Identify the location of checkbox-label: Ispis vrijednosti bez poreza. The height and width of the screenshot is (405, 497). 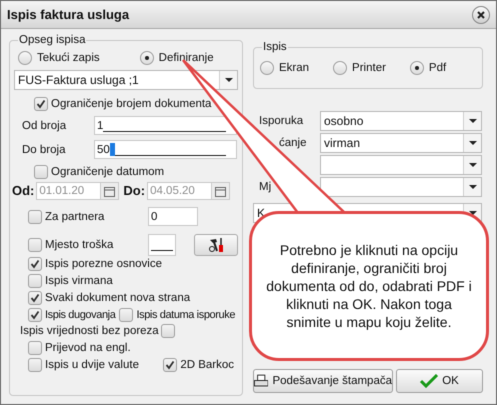
(89, 331).